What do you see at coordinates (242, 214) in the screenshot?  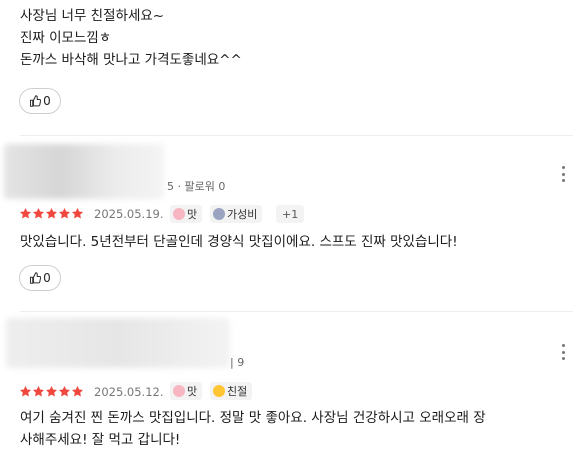 I see `tag-label: 가성비` at bounding box center [242, 214].